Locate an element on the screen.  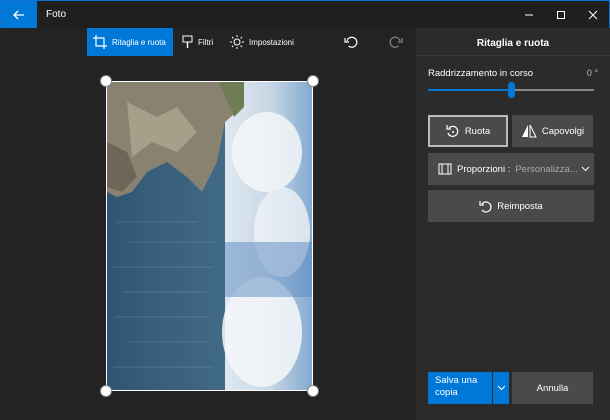
cancel-label: Annulla is located at coordinates (552, 388).